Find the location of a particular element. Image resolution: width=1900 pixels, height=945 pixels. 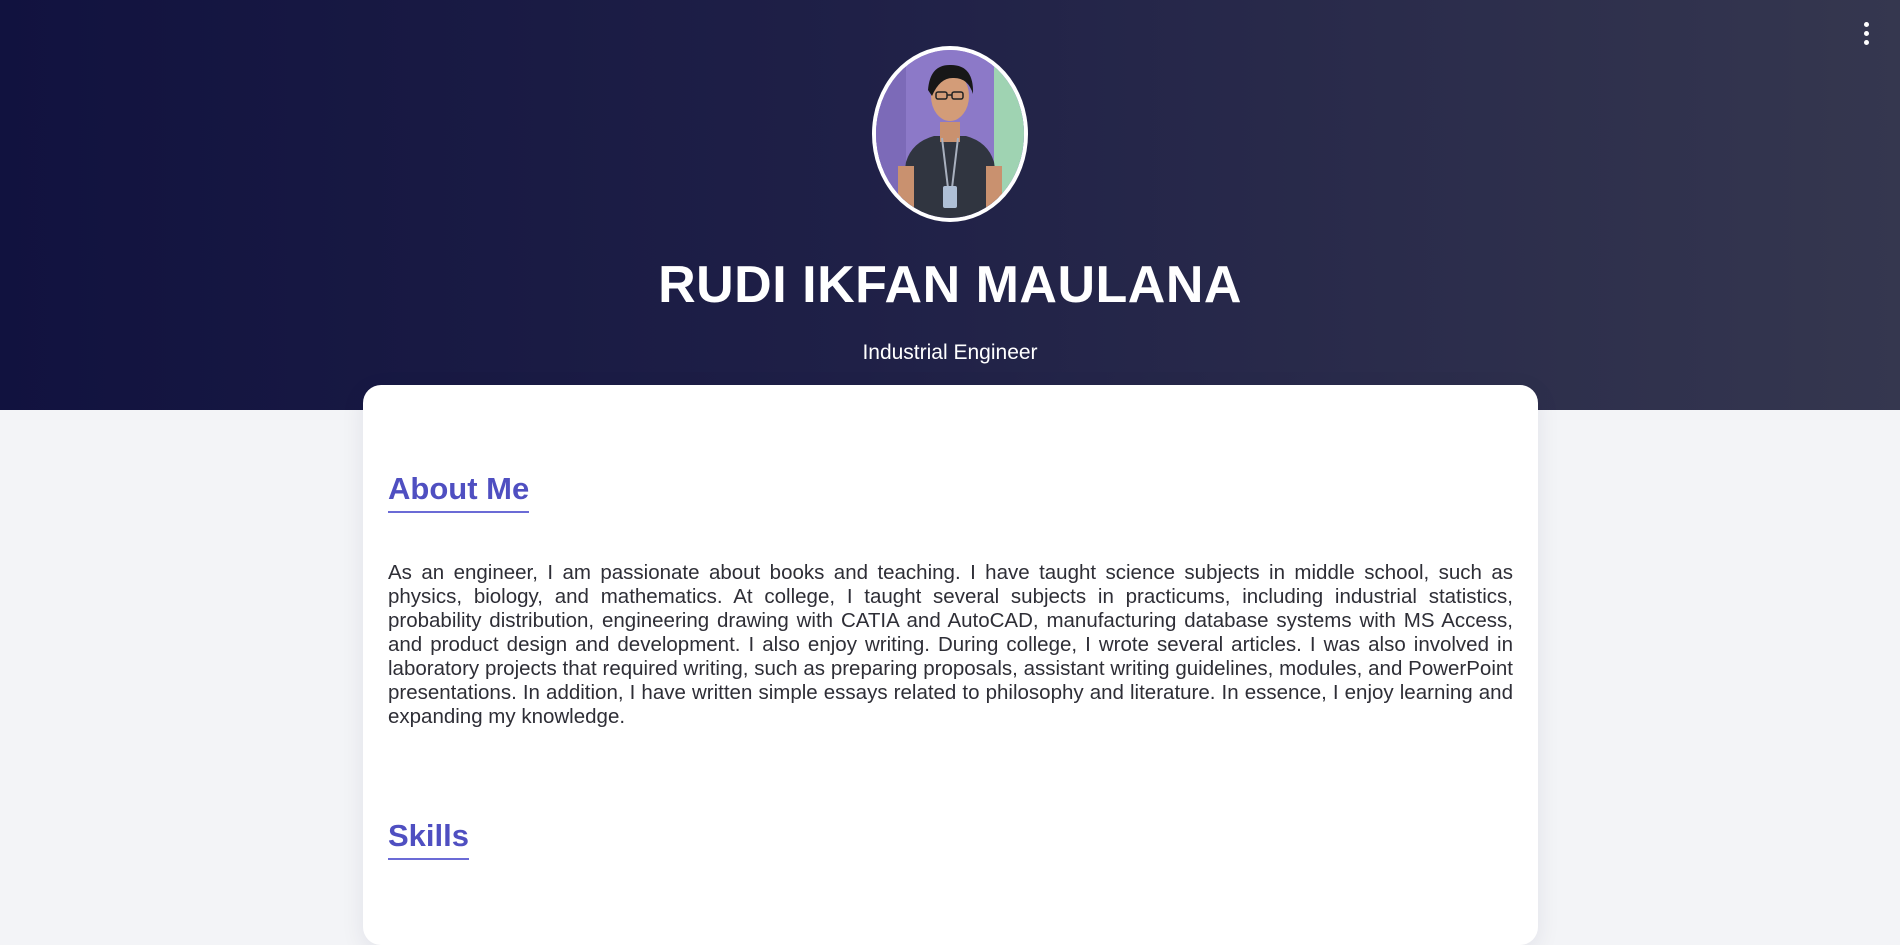

skills-heading: Skills is located at coordinates (428, 839).